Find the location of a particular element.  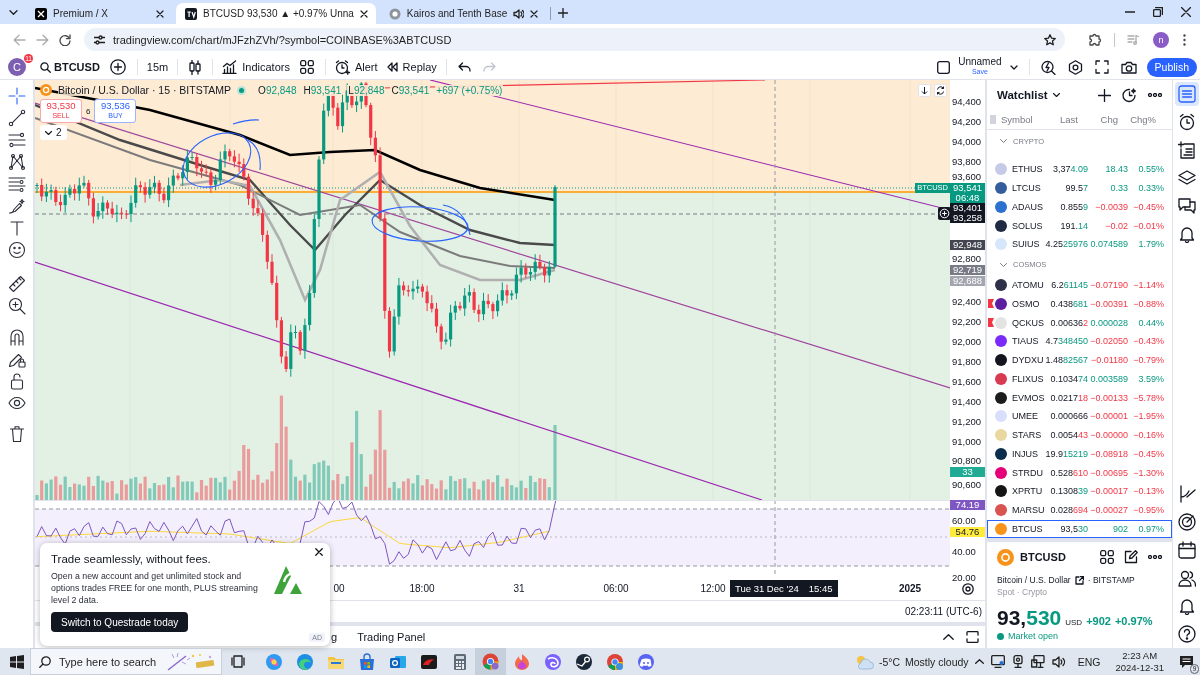

display-icon is located at coordinates (997, 661).